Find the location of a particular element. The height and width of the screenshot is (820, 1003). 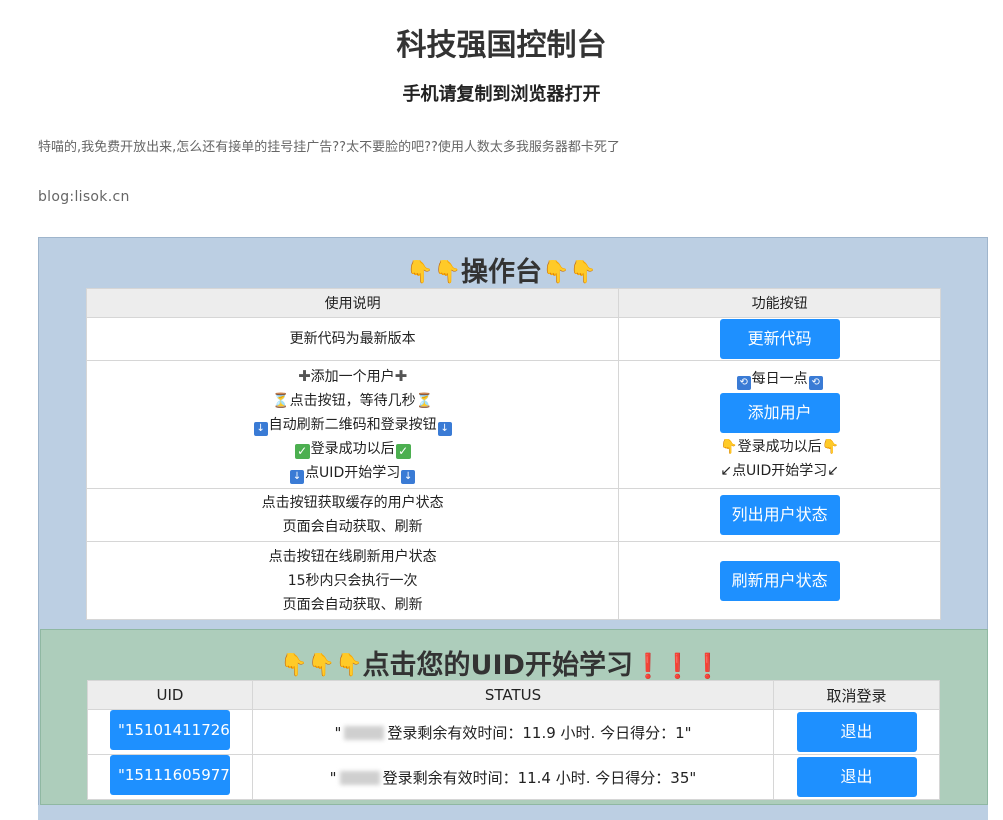

instruction-cell: 点击按钮在线刷新用户状态 15秒内只会执行一次 页面会自动获取、刷新 is located at coordinates (352, 580).